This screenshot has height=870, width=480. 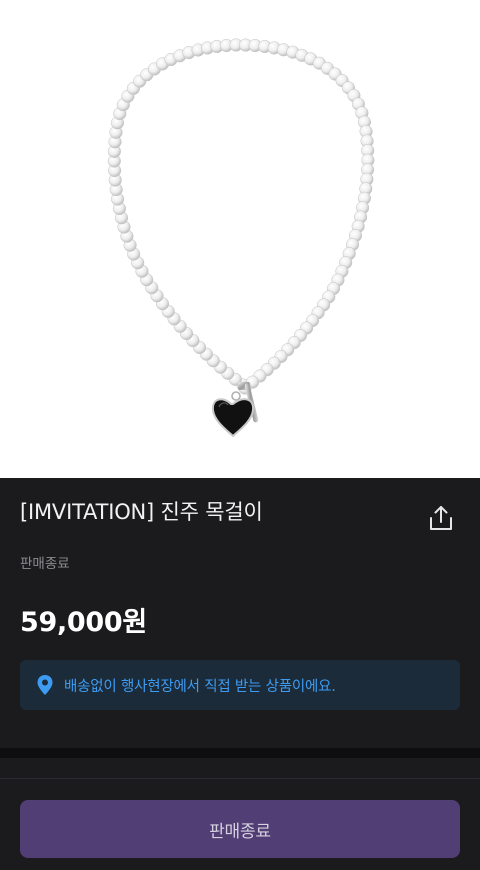 What do you see at coordinates (235, 410) in the screenshot?
I see `toggle-clasp` at bounding box center [235, 410].